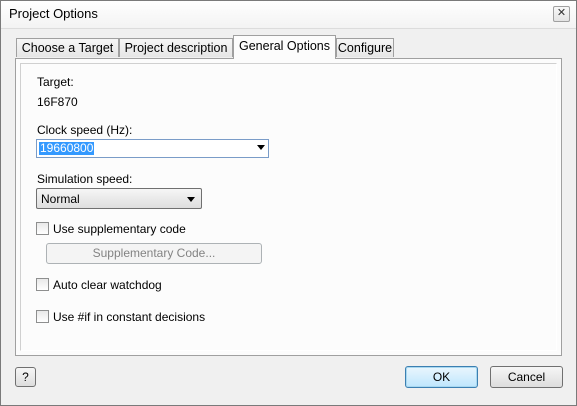 Image resolution: width=577 pixels, height=406 pixels. I want to click on tab-choose-a-target: Choose a Target, so click(67, 47).